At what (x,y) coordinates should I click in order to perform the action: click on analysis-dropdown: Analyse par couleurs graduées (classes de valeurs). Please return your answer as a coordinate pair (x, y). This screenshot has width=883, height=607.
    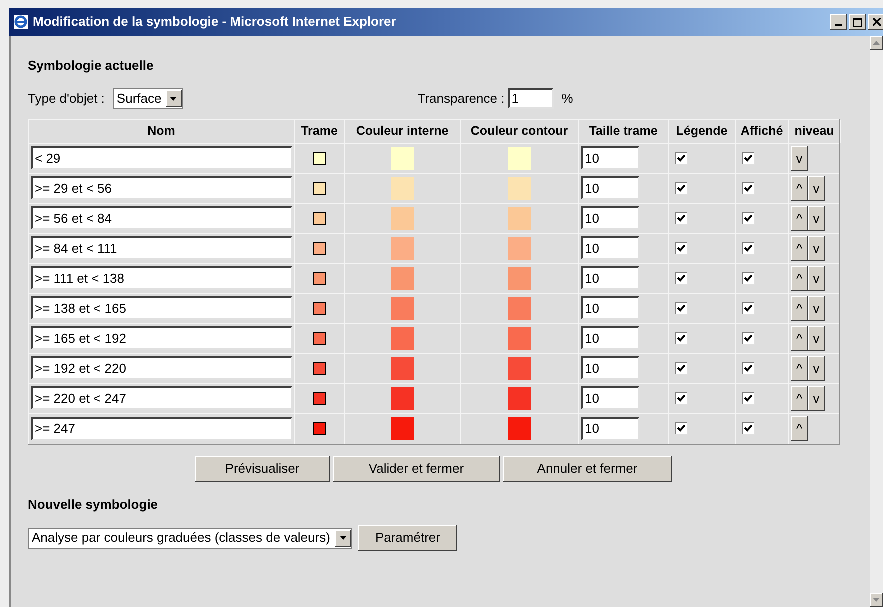
    Looking at the image, I should click on (190, 538).